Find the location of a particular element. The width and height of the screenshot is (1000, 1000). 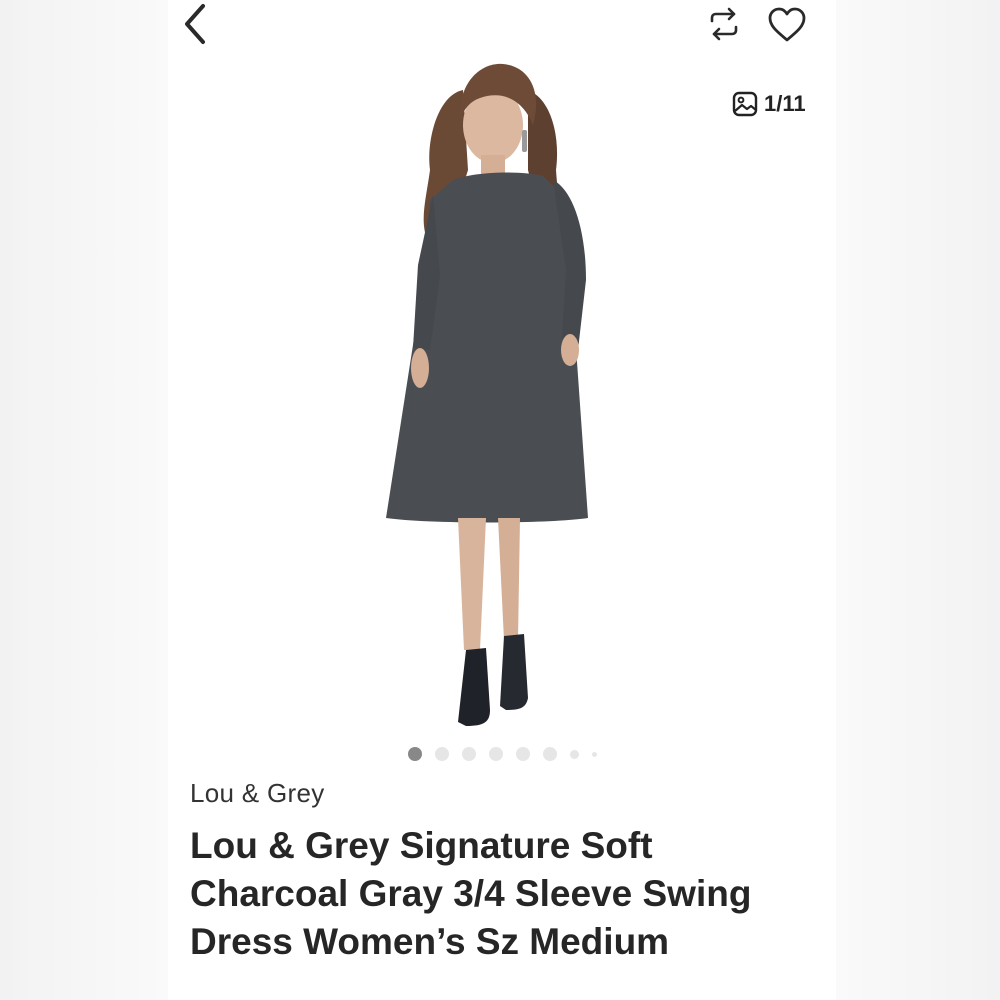

repost-button is located at coordinates (724, 24).